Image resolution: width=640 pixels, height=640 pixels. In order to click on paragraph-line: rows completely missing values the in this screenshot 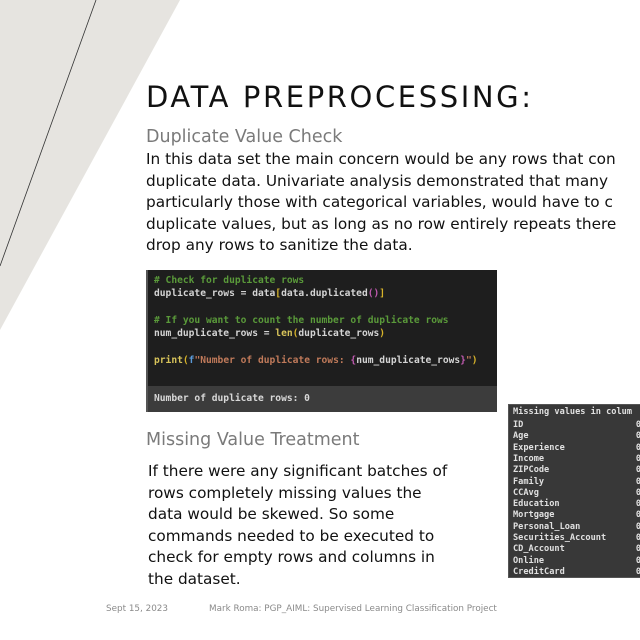, I will do `click(285, 492)`.